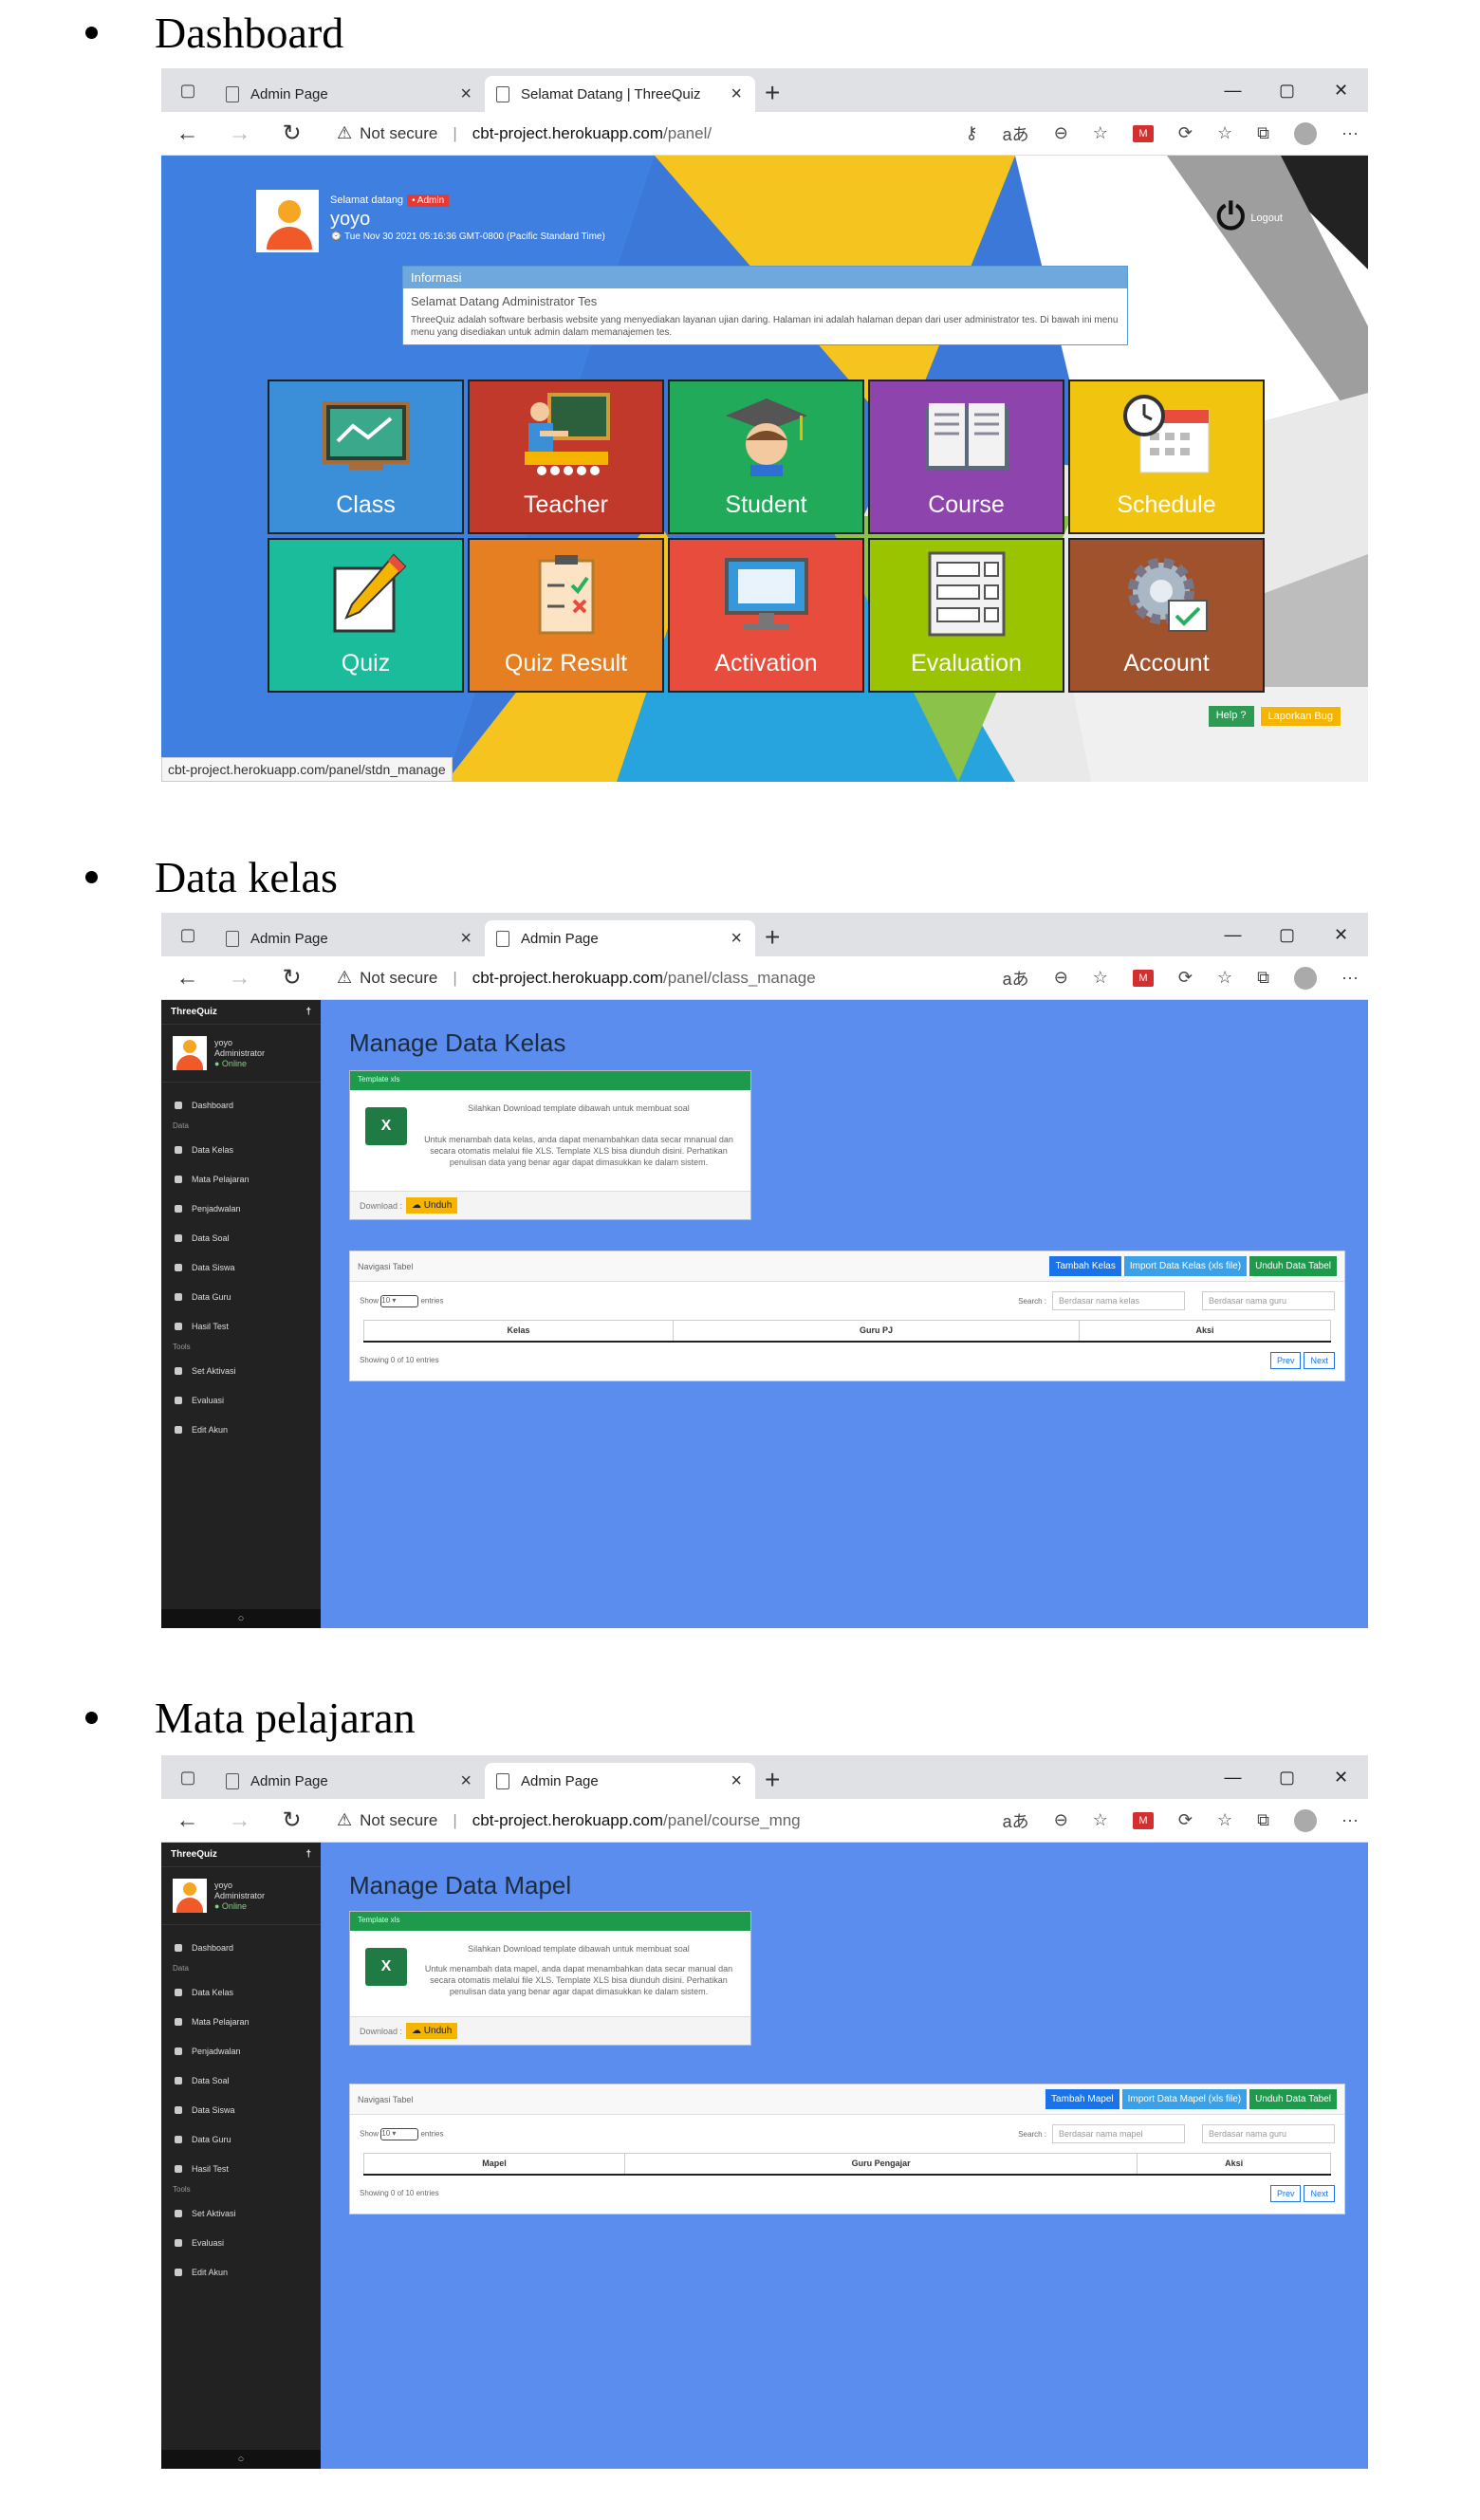 This screenshot has width=1480, height=2520. I want to click on tab-admin-page: Admin Page ×, so click(349, 1781).